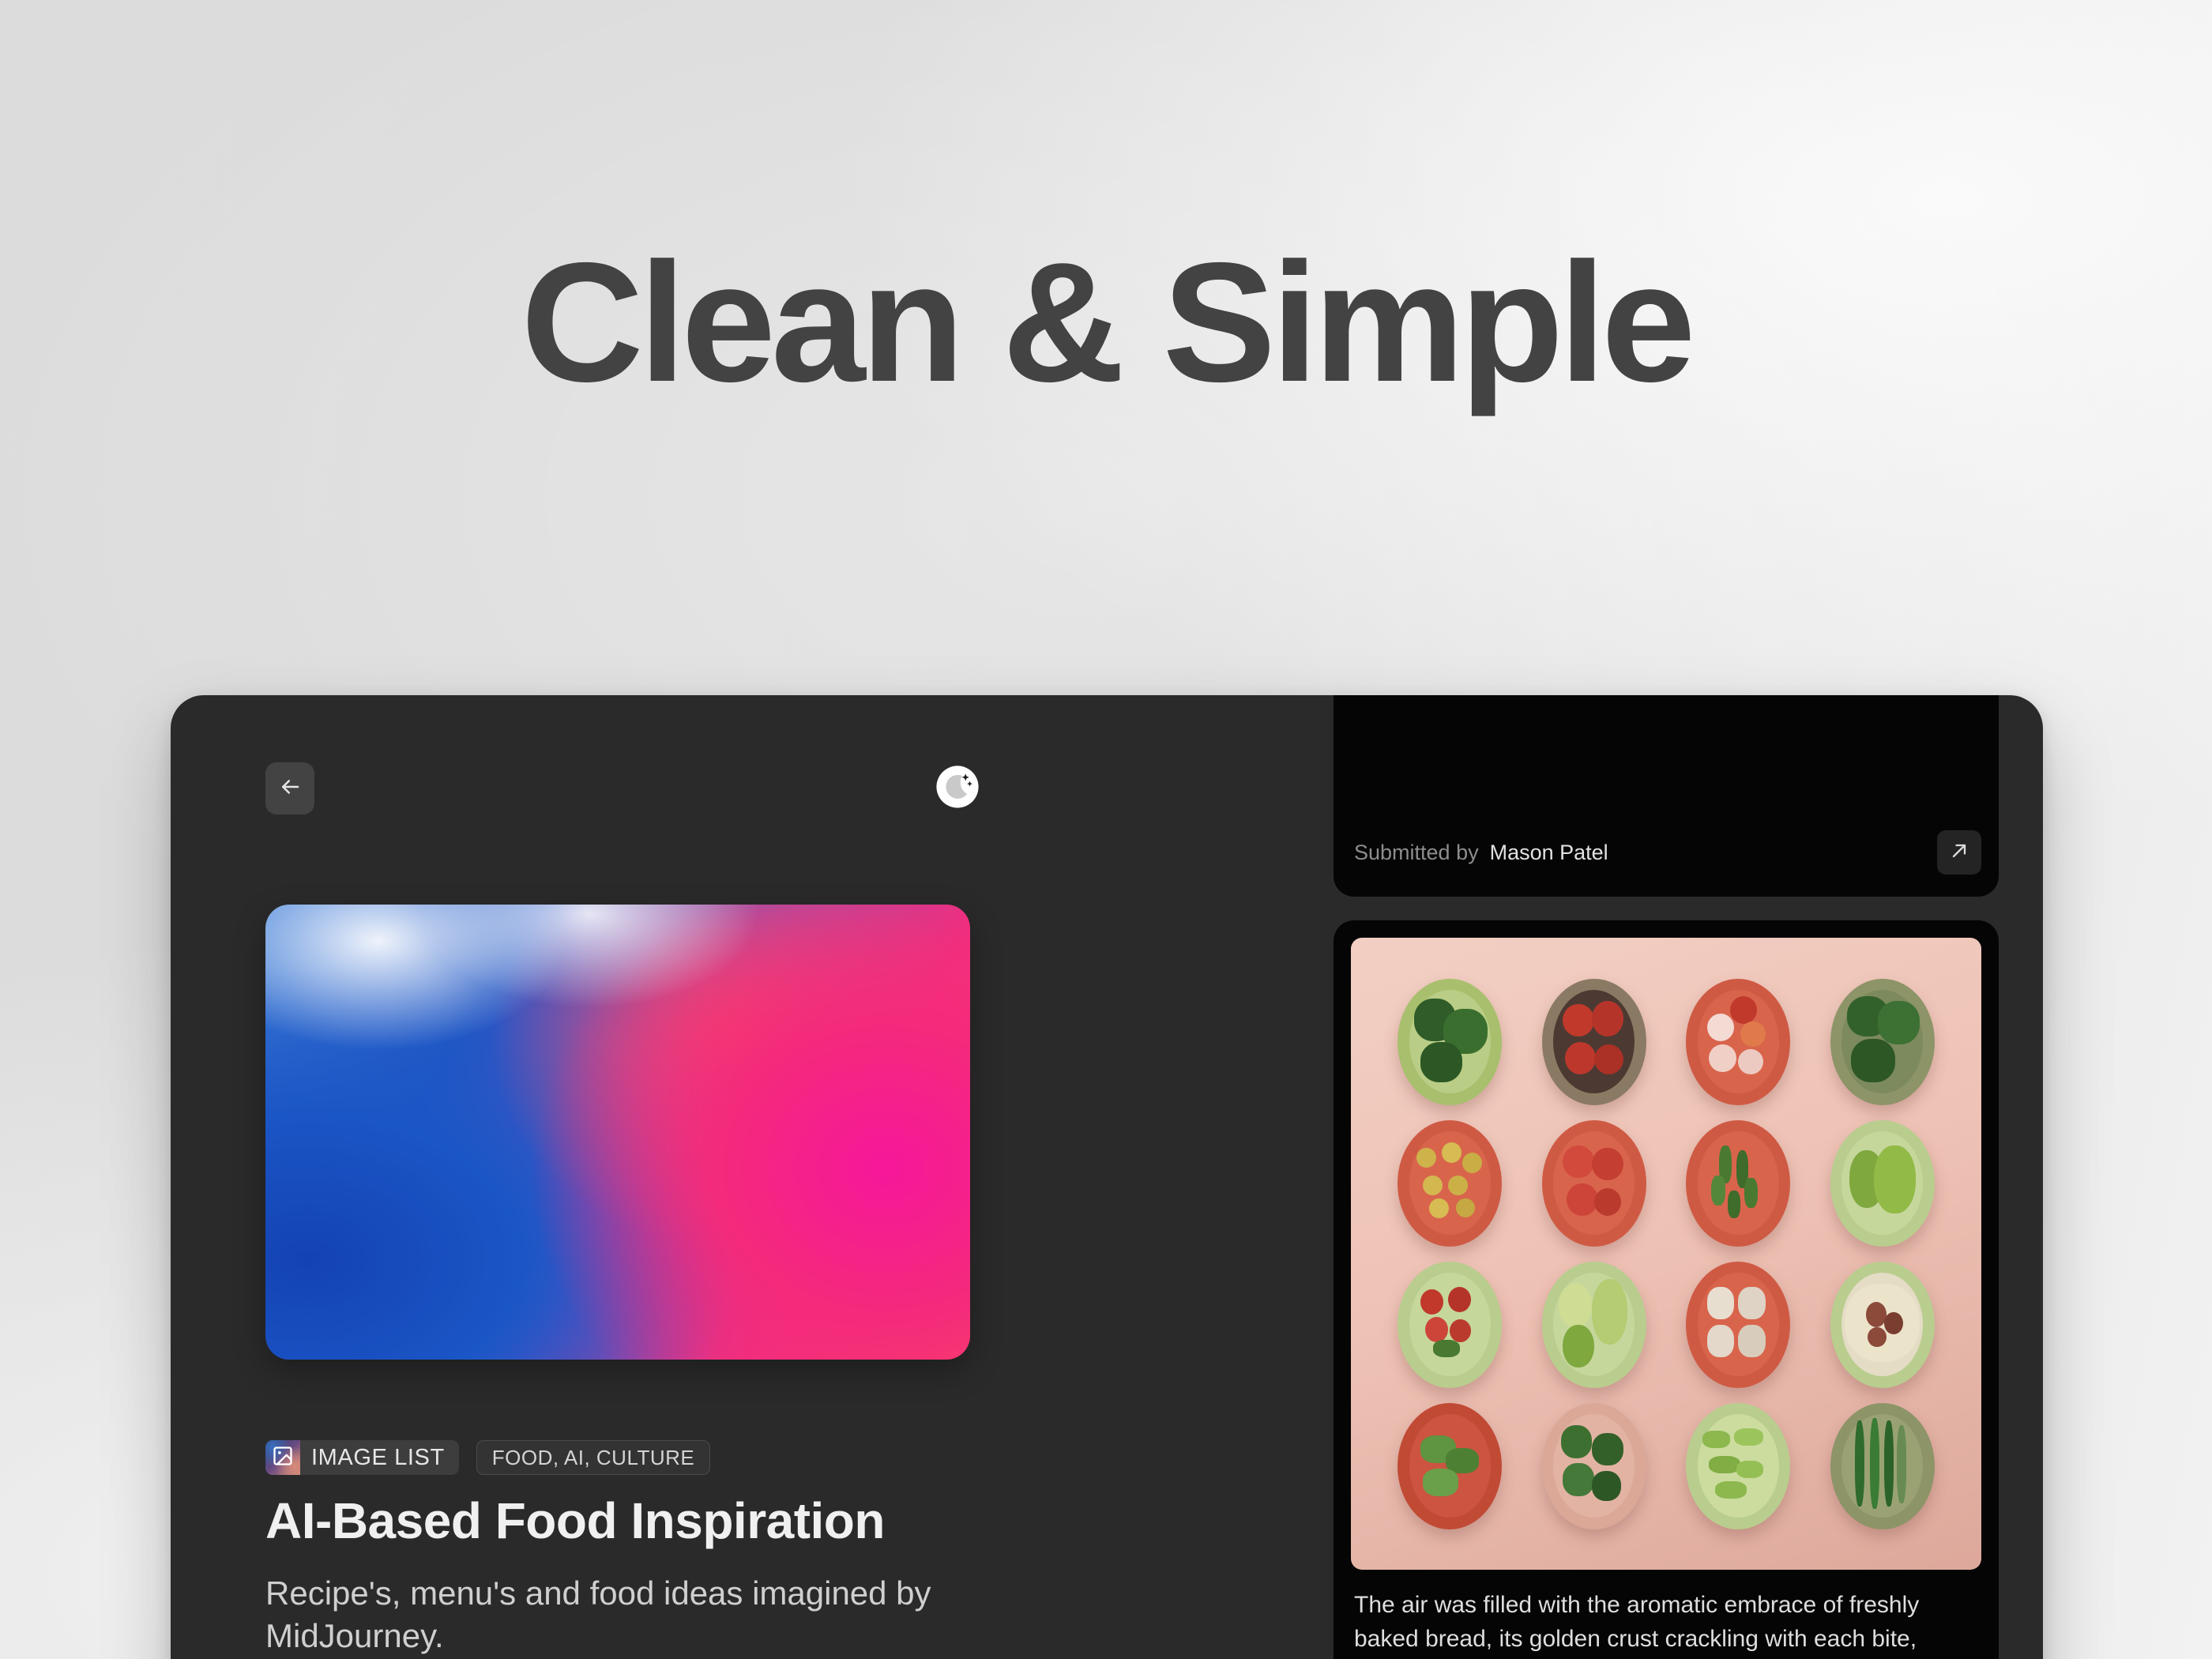 The height and width of the screenshot is (1659, 2212). What do you see at coordinates (575, 1521) in the screenshot?
I see `article-title: AI-Based Food Inspiration` at bounding box center [575, 1521].